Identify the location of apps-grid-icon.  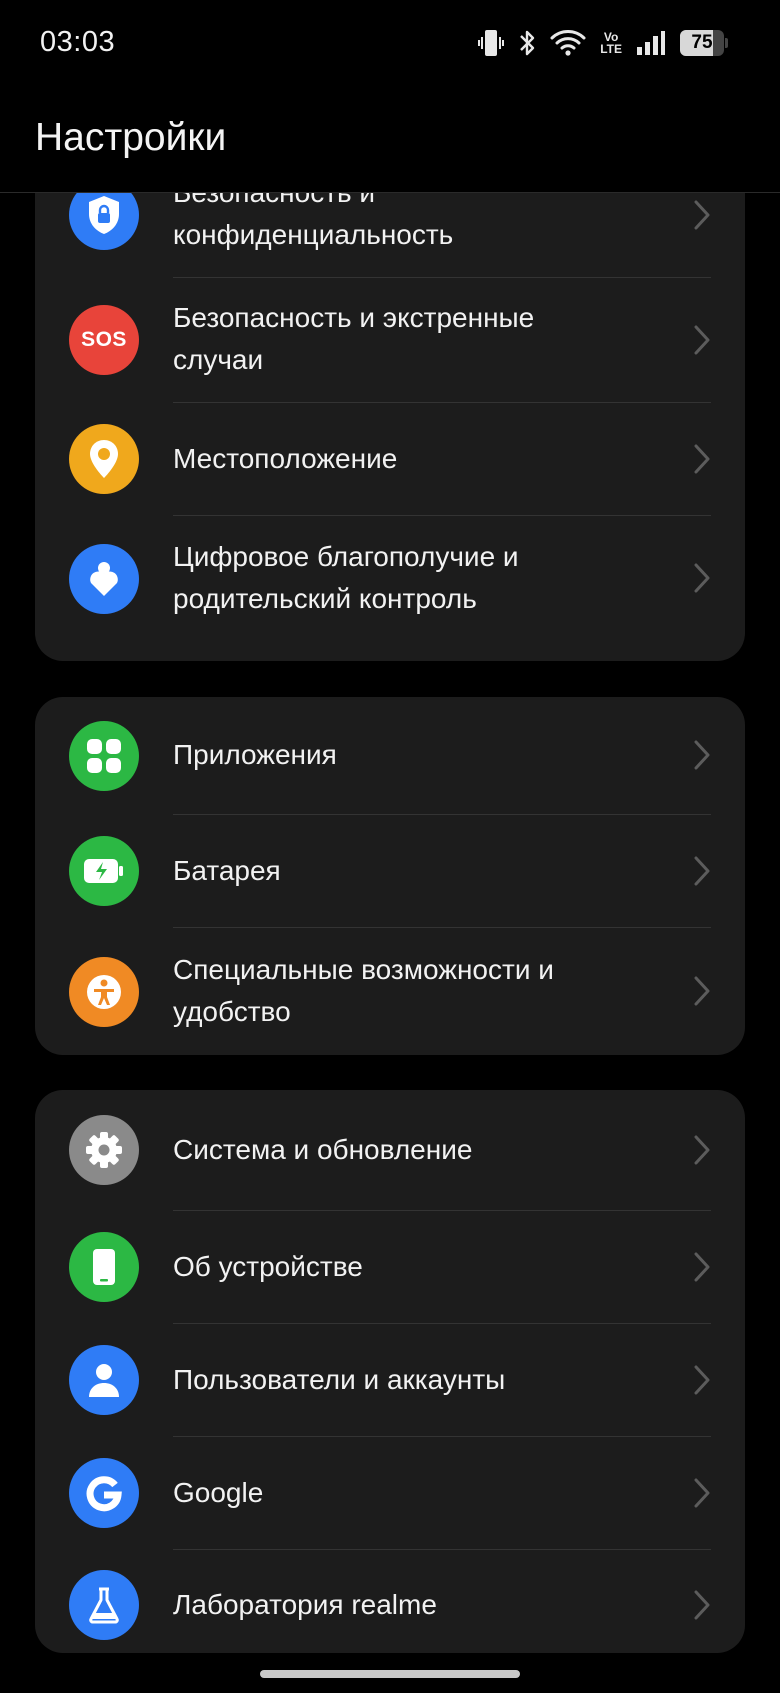
(104, 756).